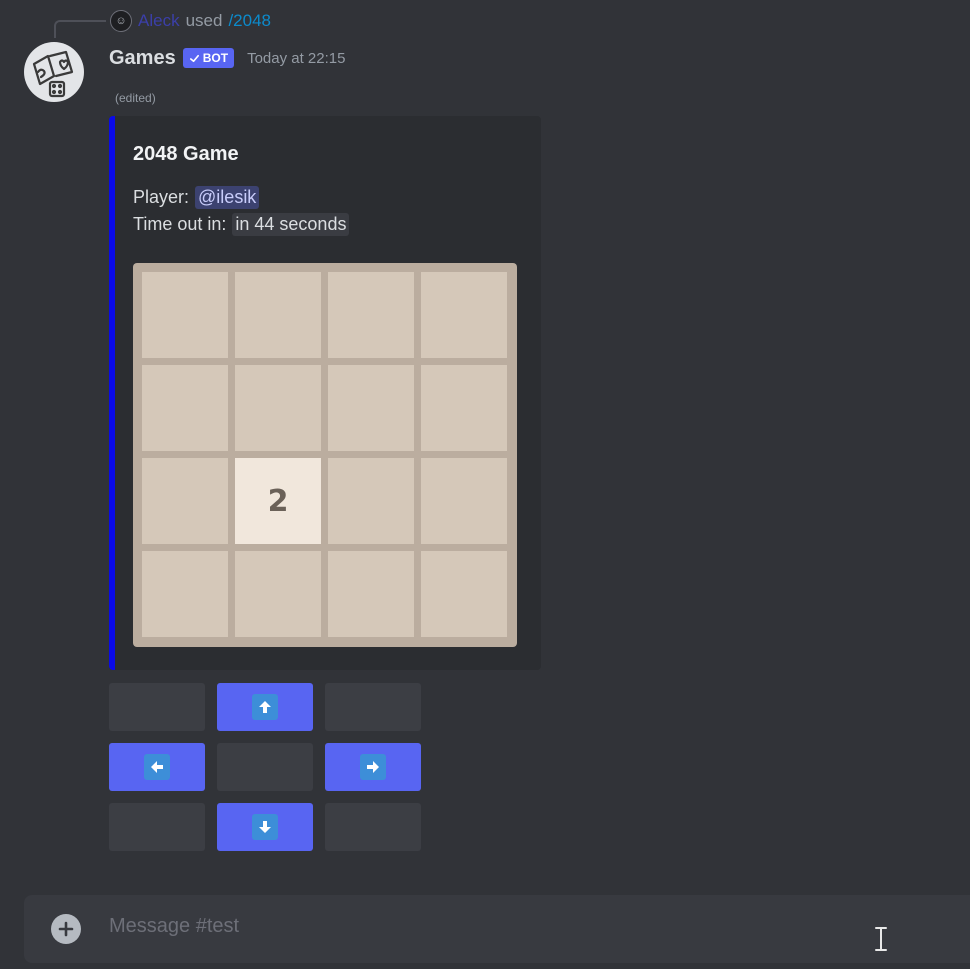 This screenshot has width=970, height=969. I want to click on arrow-left-icon, so click(157, 767).